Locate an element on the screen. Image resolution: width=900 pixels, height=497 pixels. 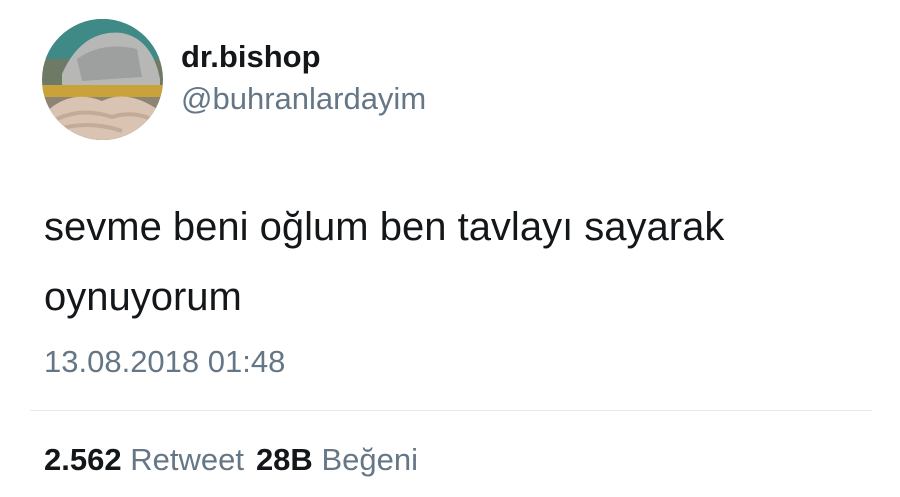
profile-photo-icon is located at coordinates (102, 79).